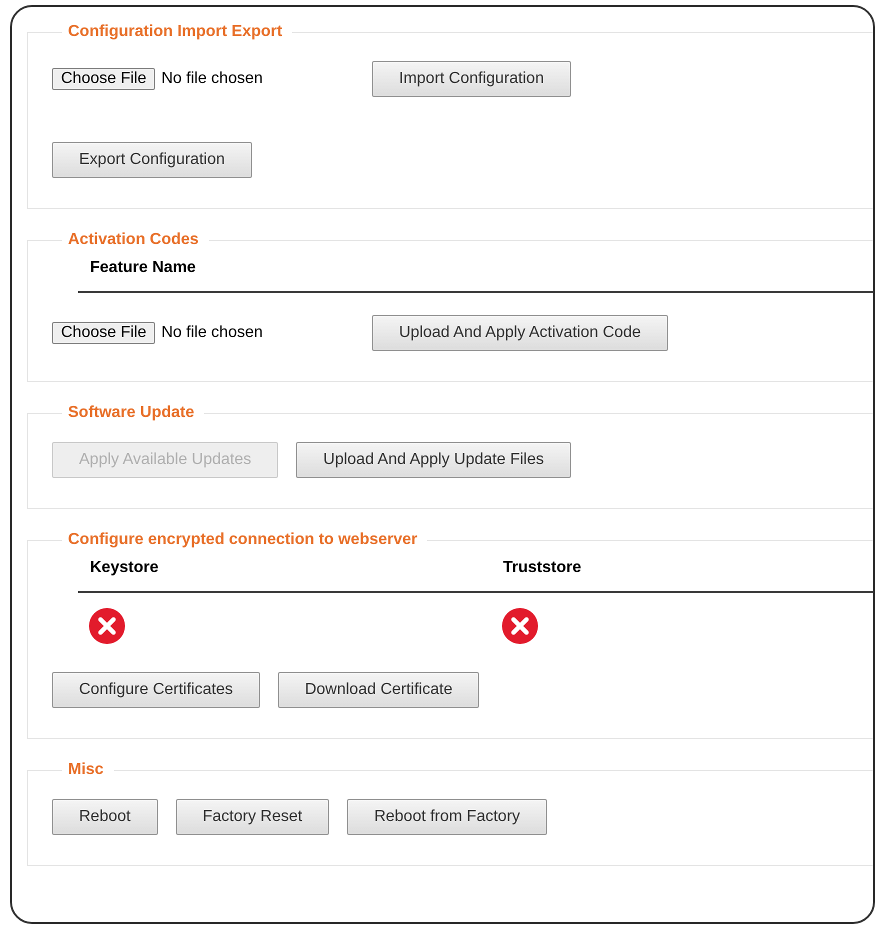 Image resolution: width=878 pixels, height=930 pixels. I want to click on section-title: Configure encrypted connection to webserver, so click(242, 540).